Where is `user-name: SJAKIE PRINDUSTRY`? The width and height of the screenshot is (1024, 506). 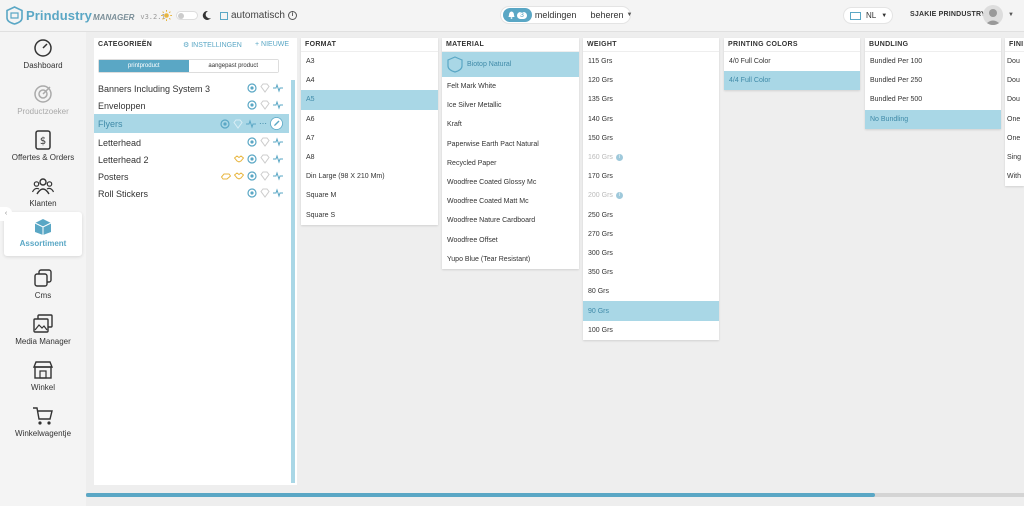
user-name: SJAKIE PRINDUSTRY is located at coordinates (948, 14).